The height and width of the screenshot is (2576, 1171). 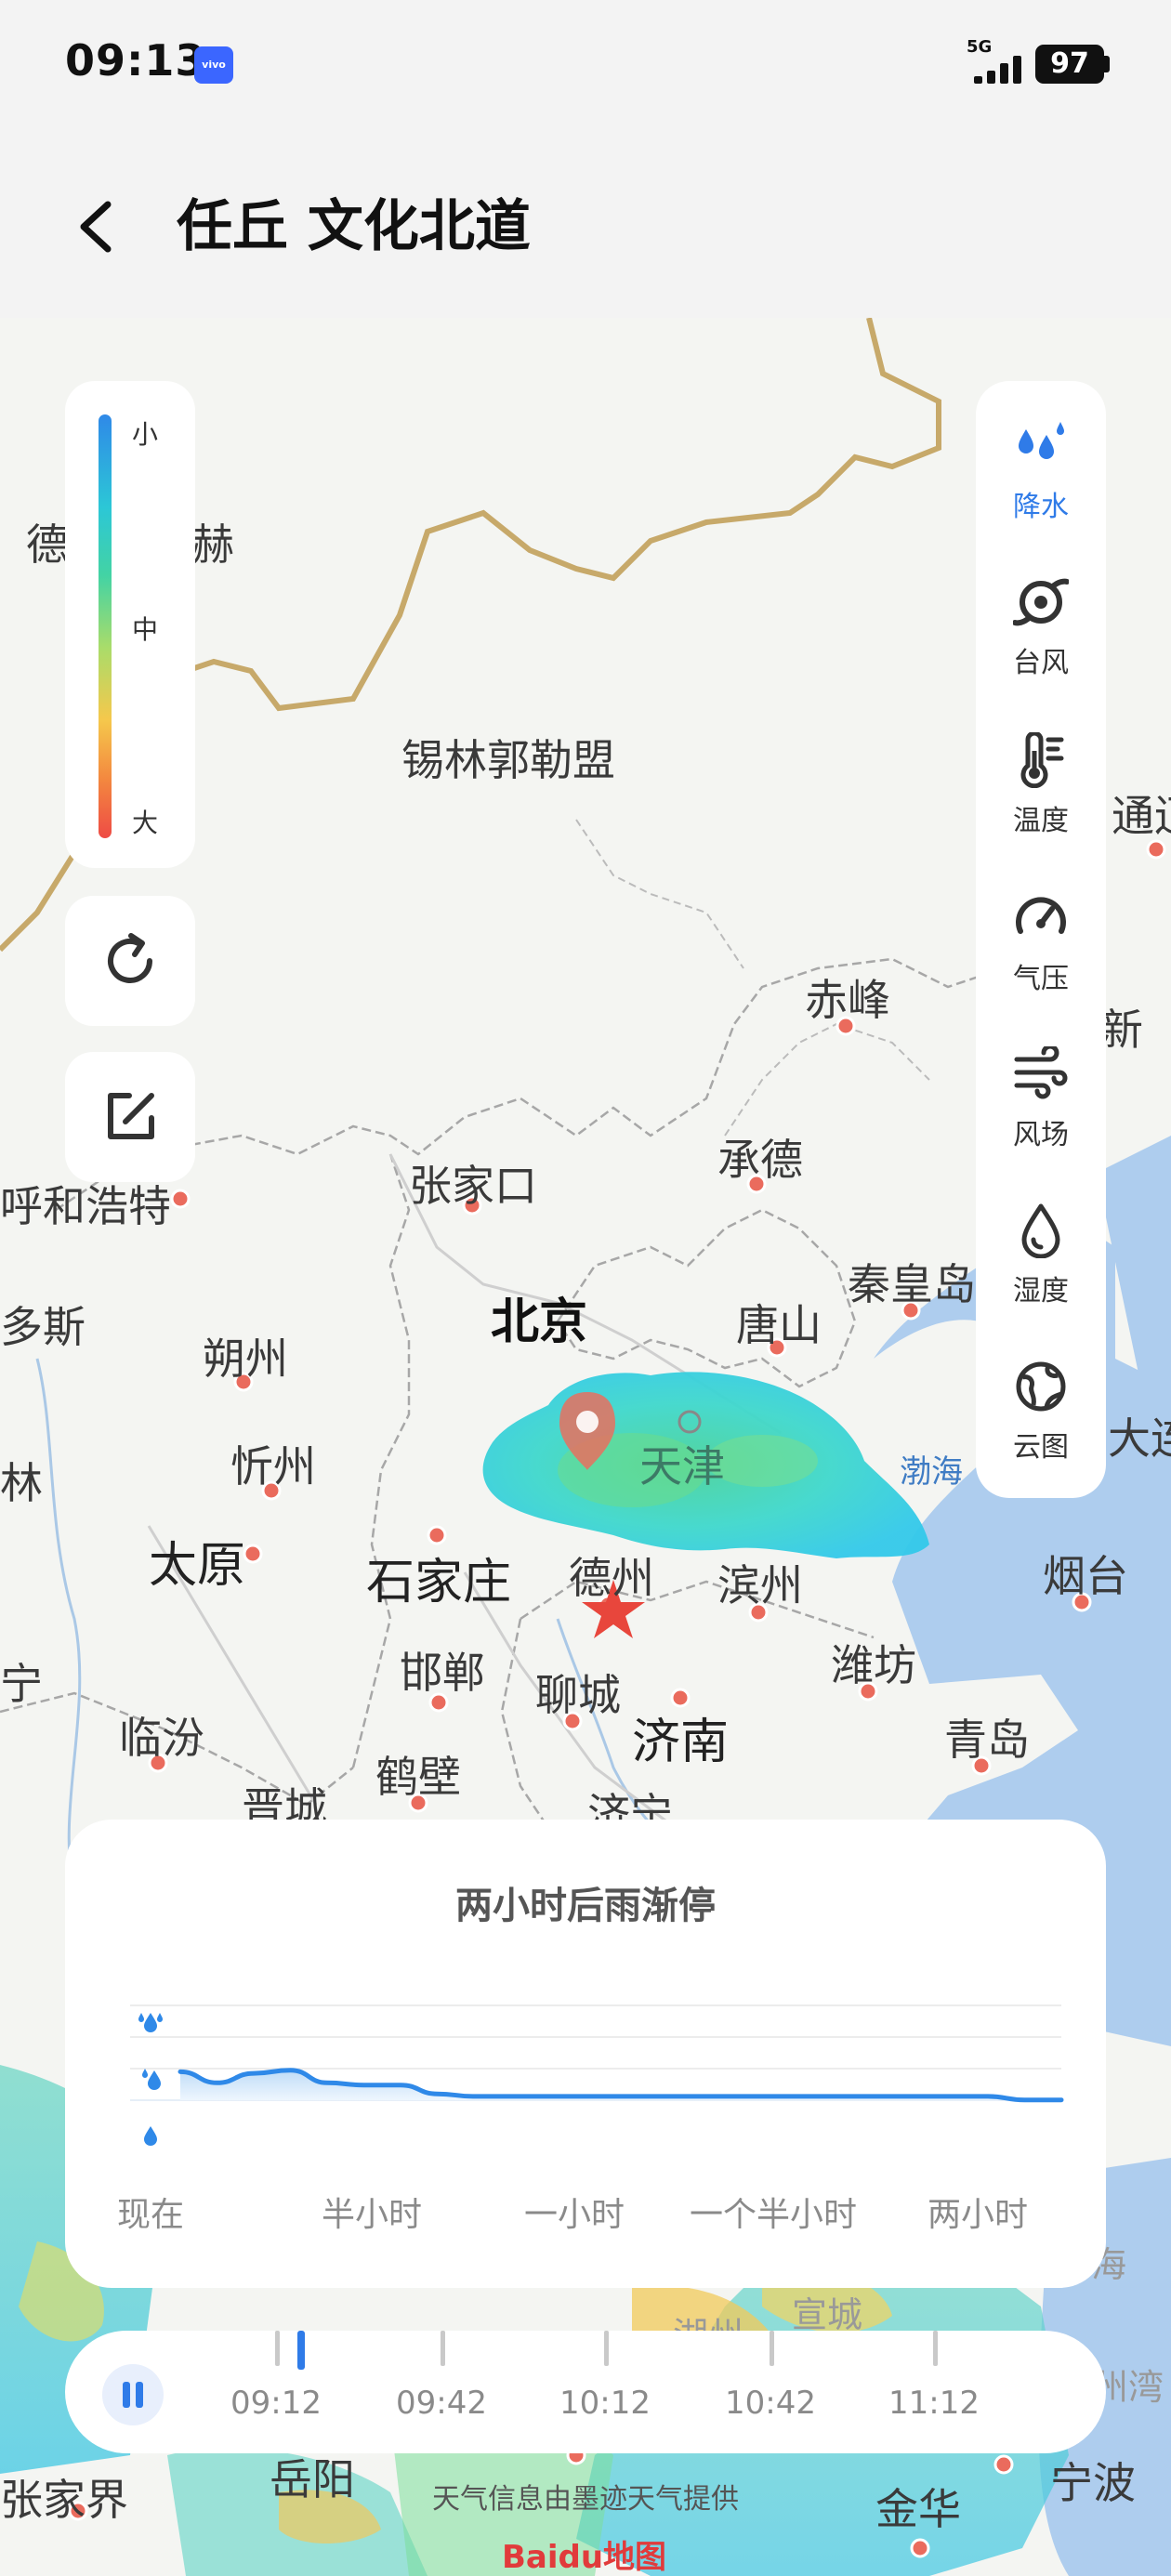 I want to click on rain-chart, so click(x=597, y=2075).